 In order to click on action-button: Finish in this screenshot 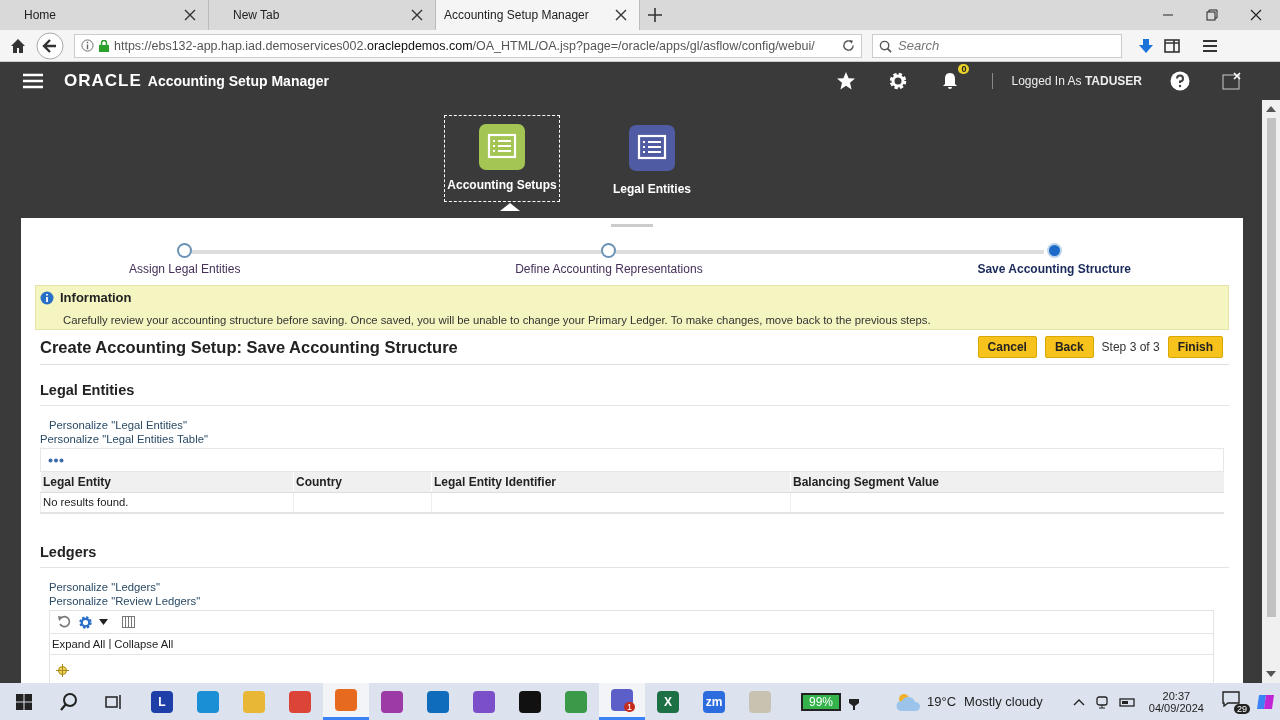, I will do `click(1195, 347)`.